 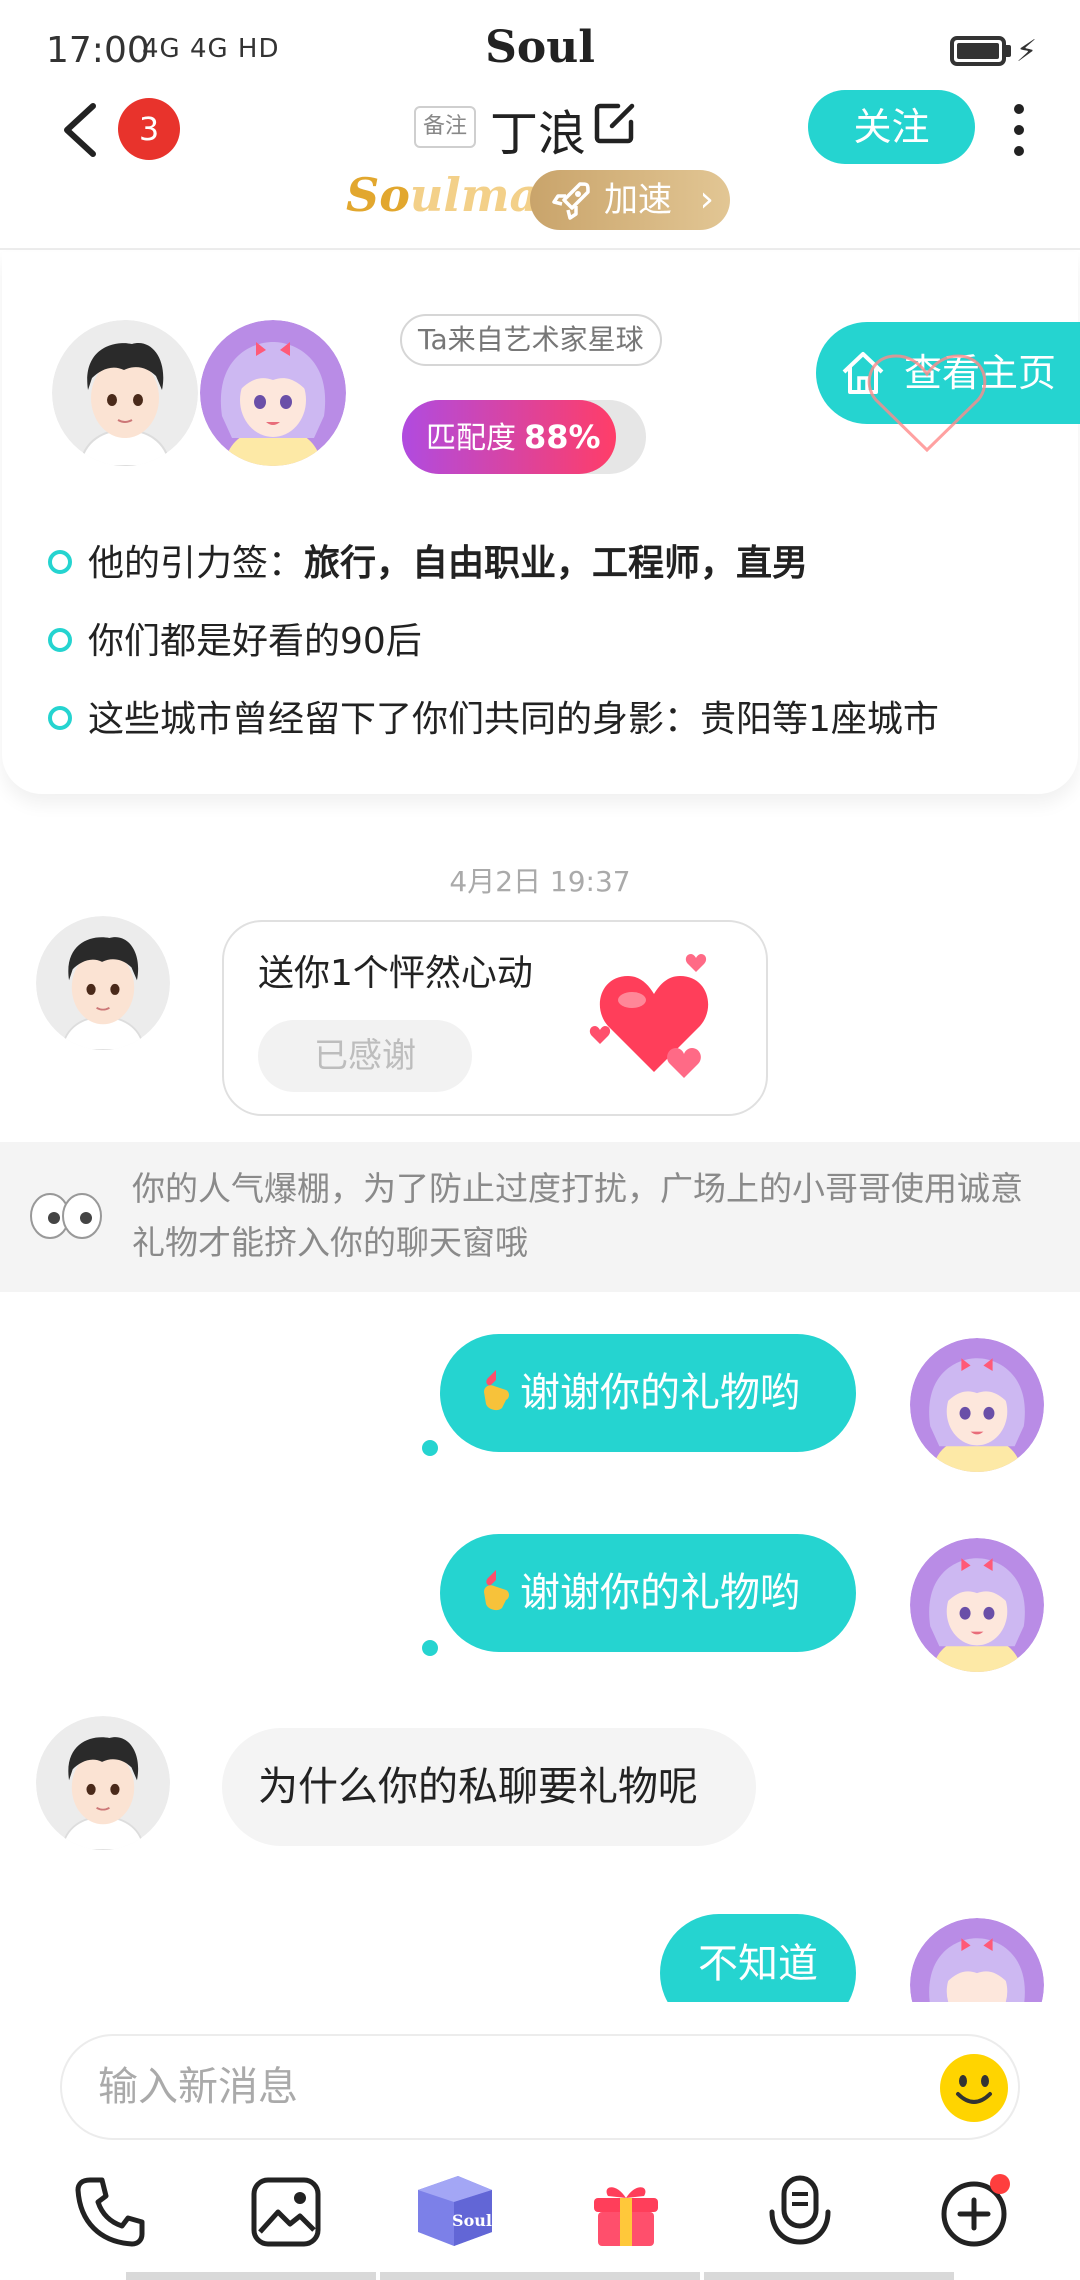 What do you see at coordinates (196, 563) in the screenshot?
I see `tags-prefix: 他的引力签：` at bounding box center [196, 563].